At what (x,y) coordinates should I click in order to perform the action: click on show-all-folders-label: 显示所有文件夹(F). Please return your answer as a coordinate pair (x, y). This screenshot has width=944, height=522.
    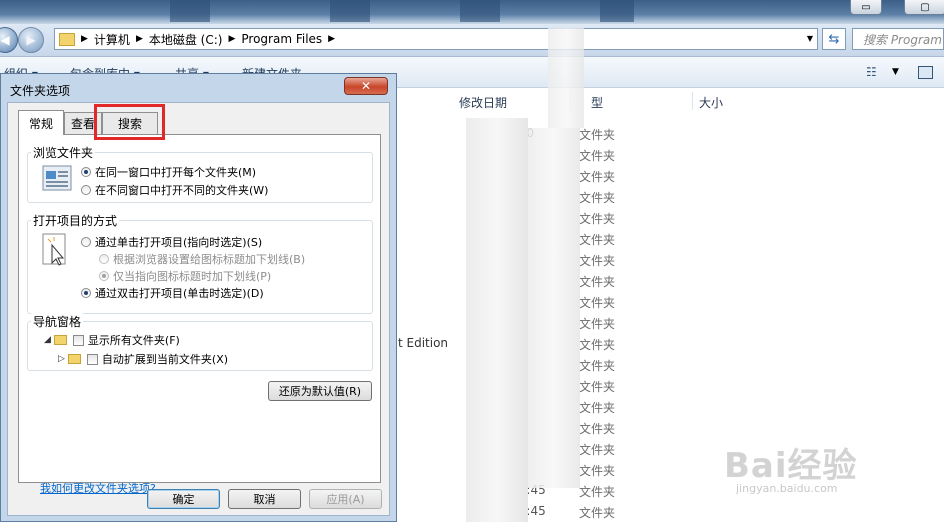
    Looking at the image, I should click on (133, 340).